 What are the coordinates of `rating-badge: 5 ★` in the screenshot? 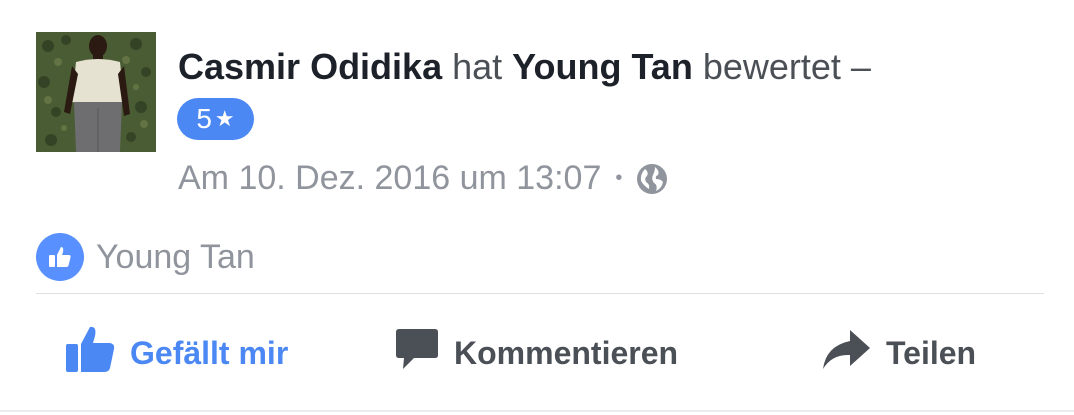 It's located at (215, 119).